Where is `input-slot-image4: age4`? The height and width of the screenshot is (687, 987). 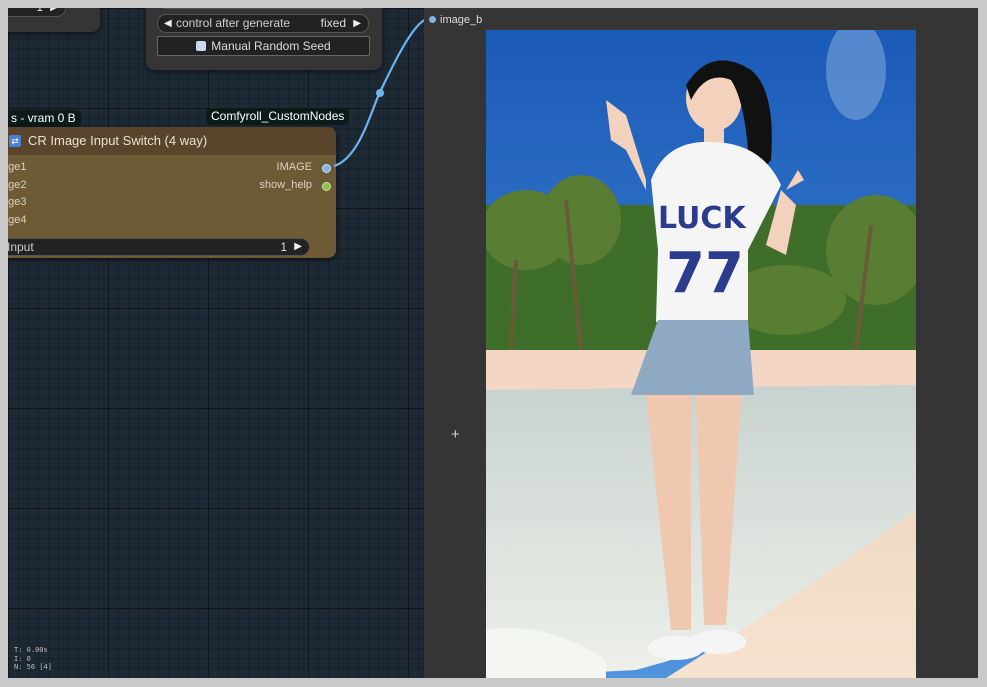 input-slot-image4: age4 is located at coordinates (17, 220).